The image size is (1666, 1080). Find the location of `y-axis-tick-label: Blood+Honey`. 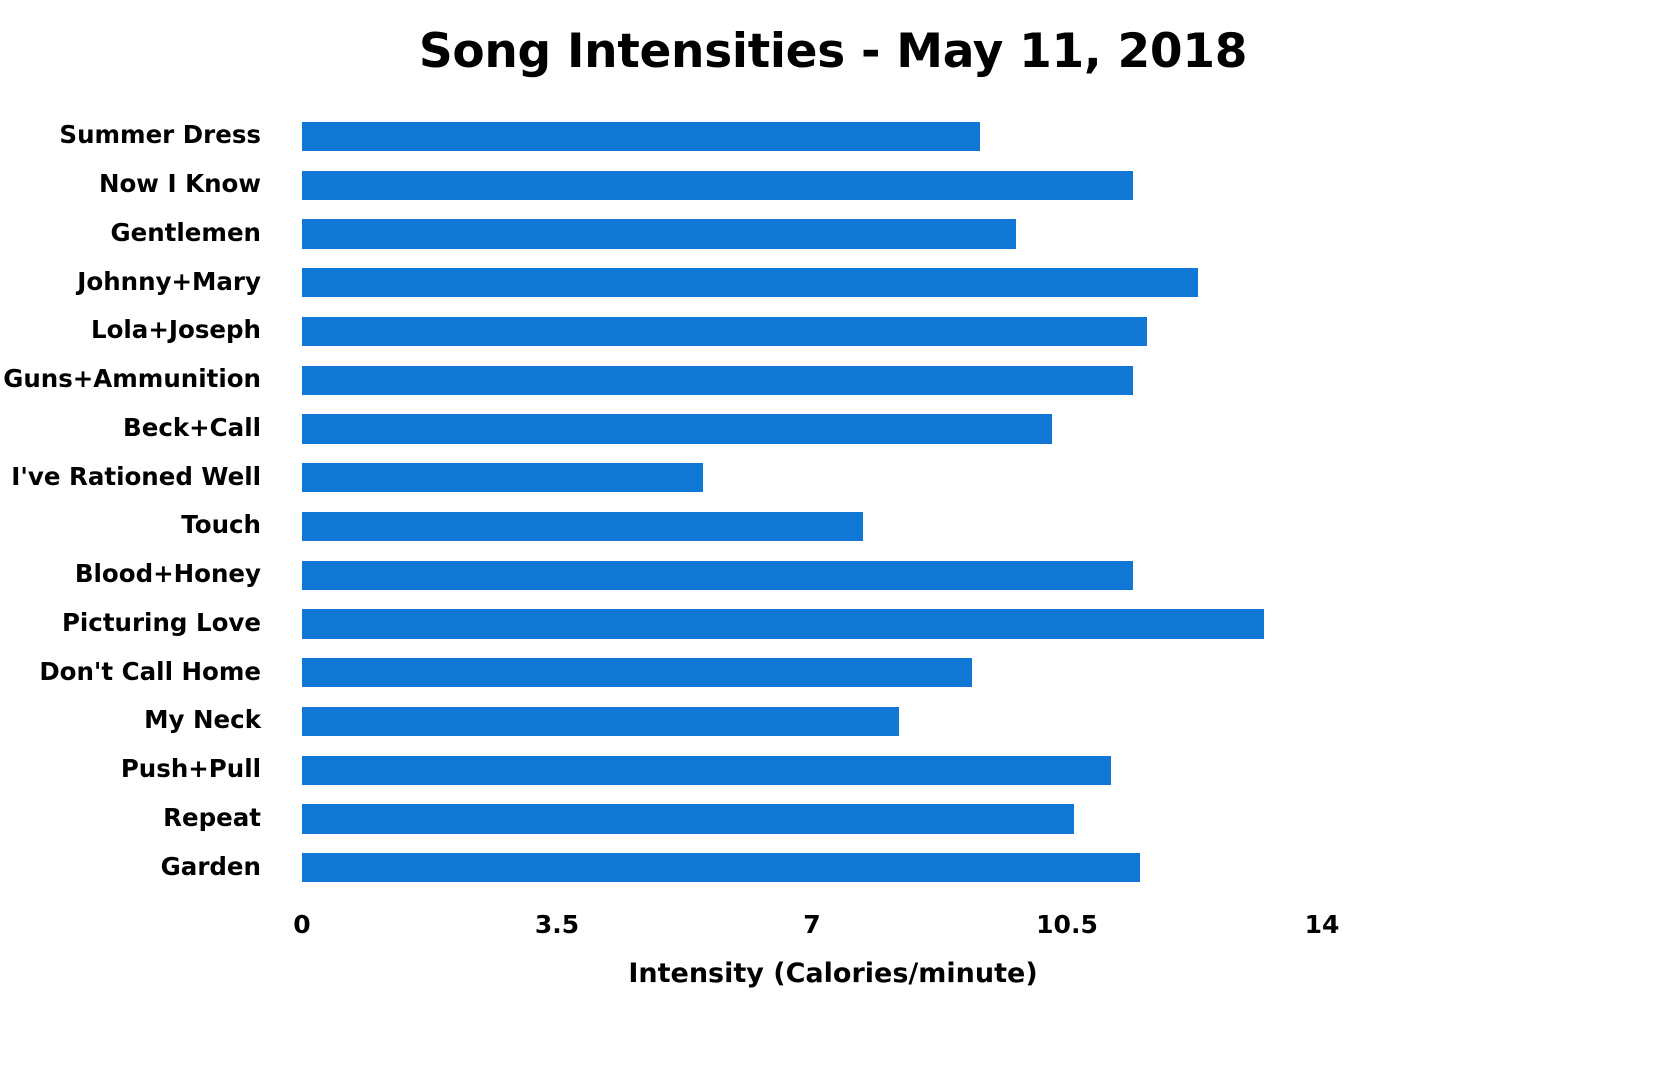

y-axis-tick-label: Blood+Honey is located at coordinates (167, 574).